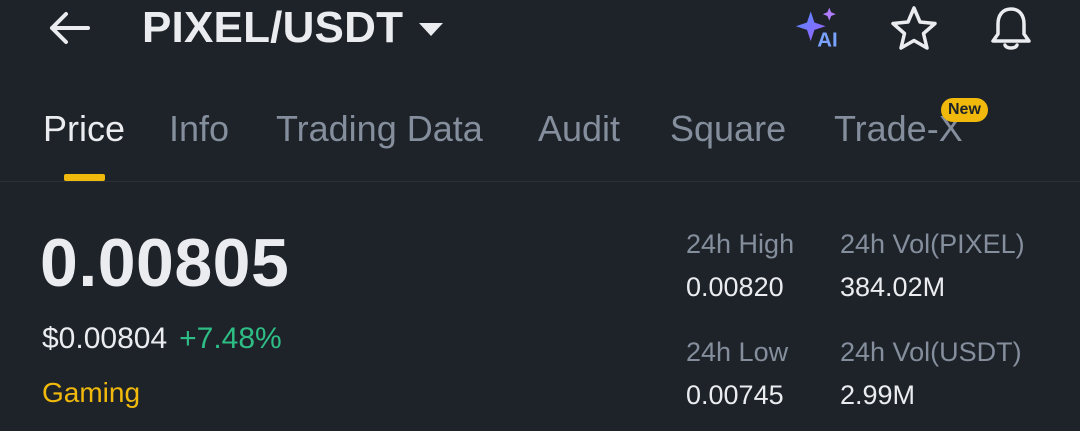 The height and width of the screenshot is (431, 1080). Describe the element at coordinates (932, 244) in the screenshot. I see `vol-base-label: 24h Vol(PIXEL)` at that location.